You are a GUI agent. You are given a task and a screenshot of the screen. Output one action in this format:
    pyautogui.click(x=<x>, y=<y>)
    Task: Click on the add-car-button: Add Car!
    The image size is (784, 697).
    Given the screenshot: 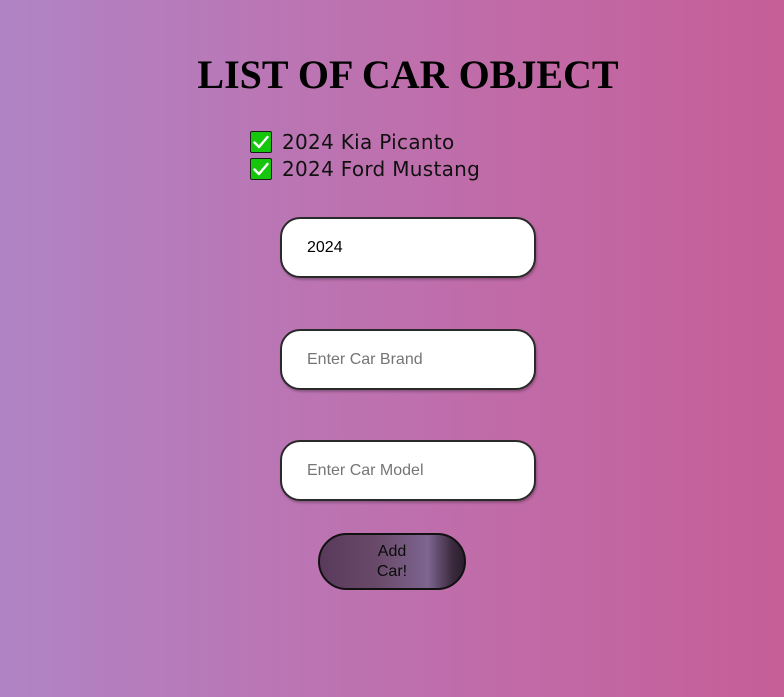 What is the action you would take?
    pyautogui.click(x=392, y=561)
    